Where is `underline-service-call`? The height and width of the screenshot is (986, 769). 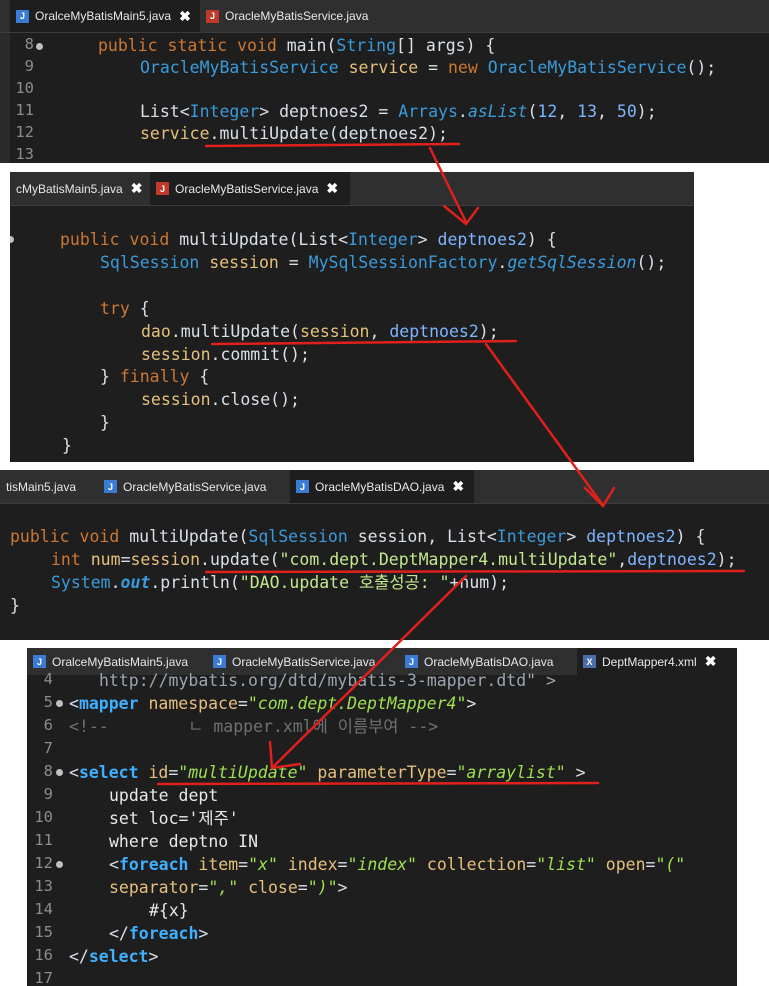
underline-service-call is located at coordinates (332, 145).